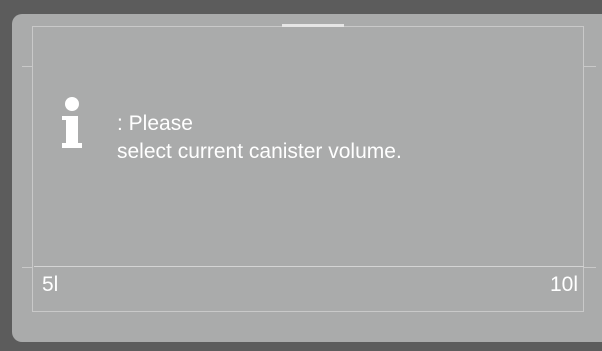 The image size is (602, 351). What do you see at coordinates (155, 123) in the screenshot?
I see `message-line-1: : Please` at bounding box center [155, 123].